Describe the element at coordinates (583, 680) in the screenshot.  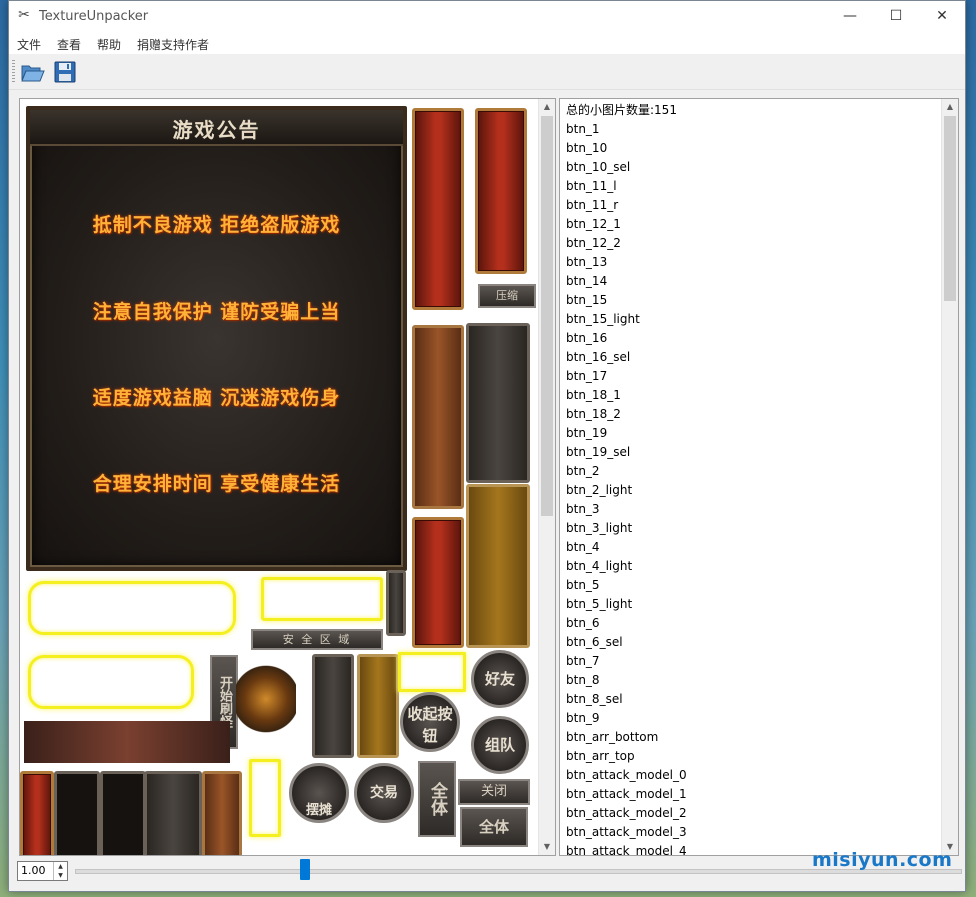
I see `list-item: btn_8` at that location.